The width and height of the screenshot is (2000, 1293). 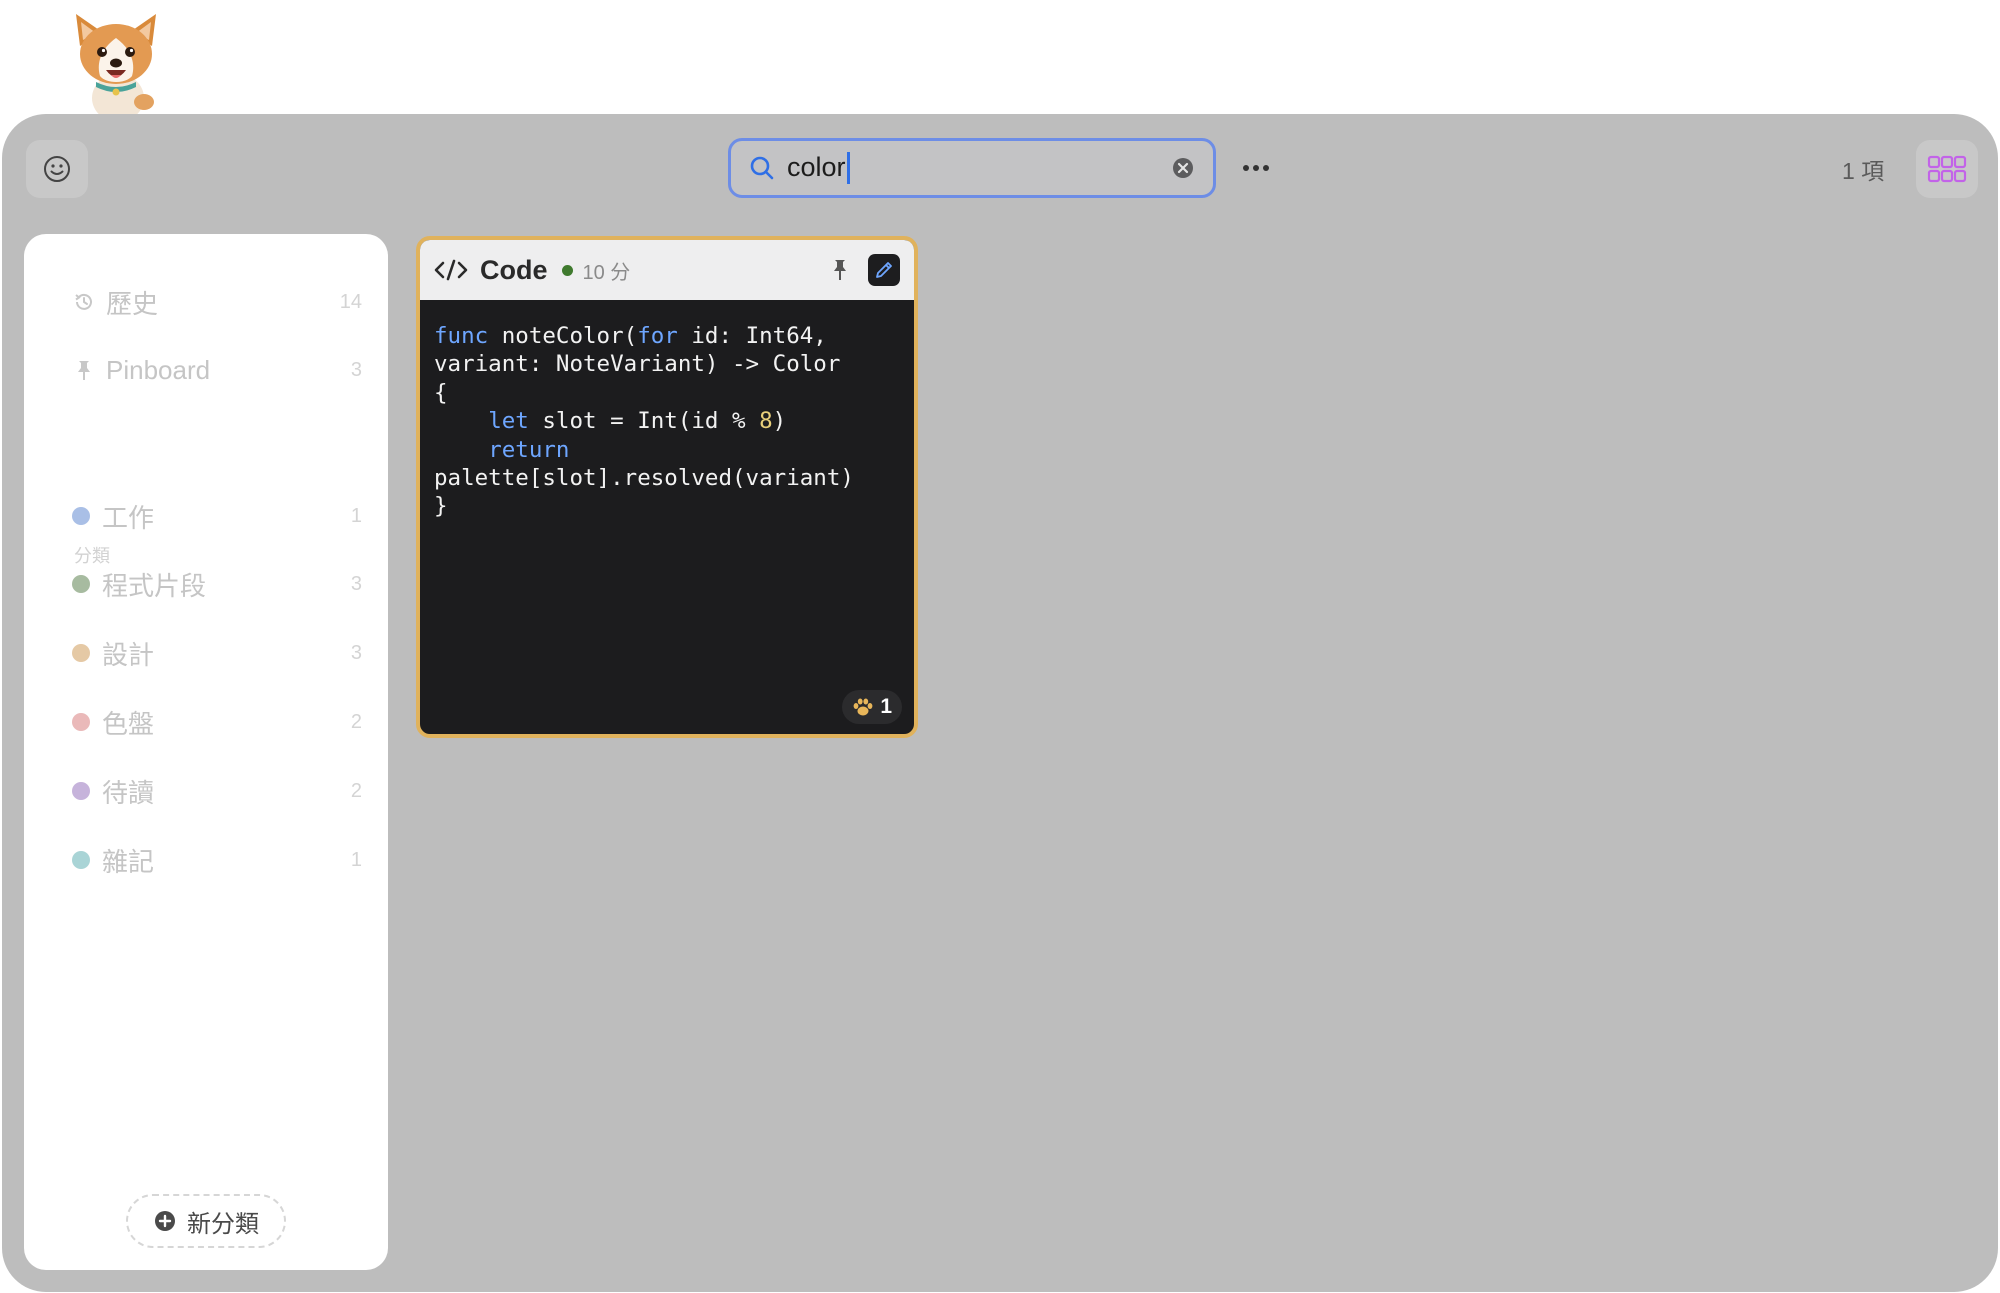 I want to click on sidebar-item-history: 歷史 14, so click(x=217, y=302).